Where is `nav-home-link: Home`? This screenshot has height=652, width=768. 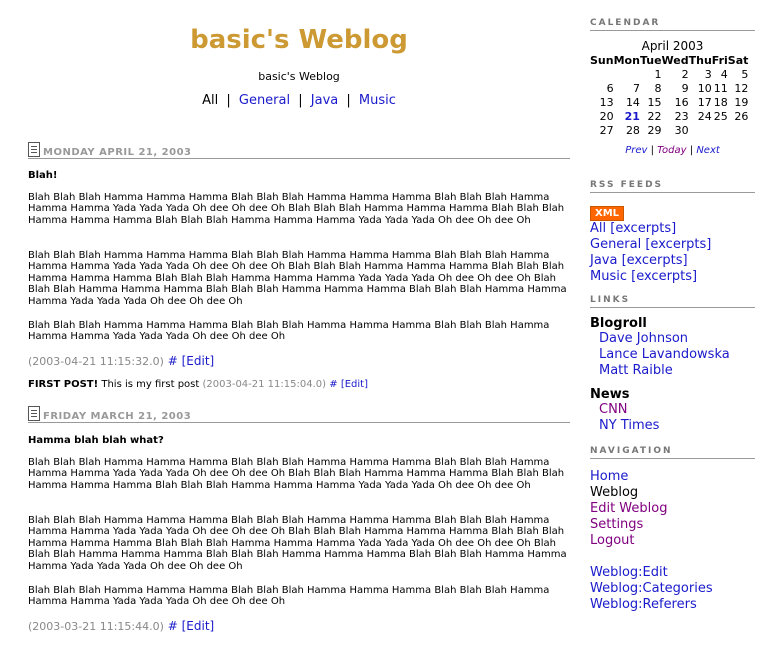 nav-home-link: Home is located at coordinates (609, 476).